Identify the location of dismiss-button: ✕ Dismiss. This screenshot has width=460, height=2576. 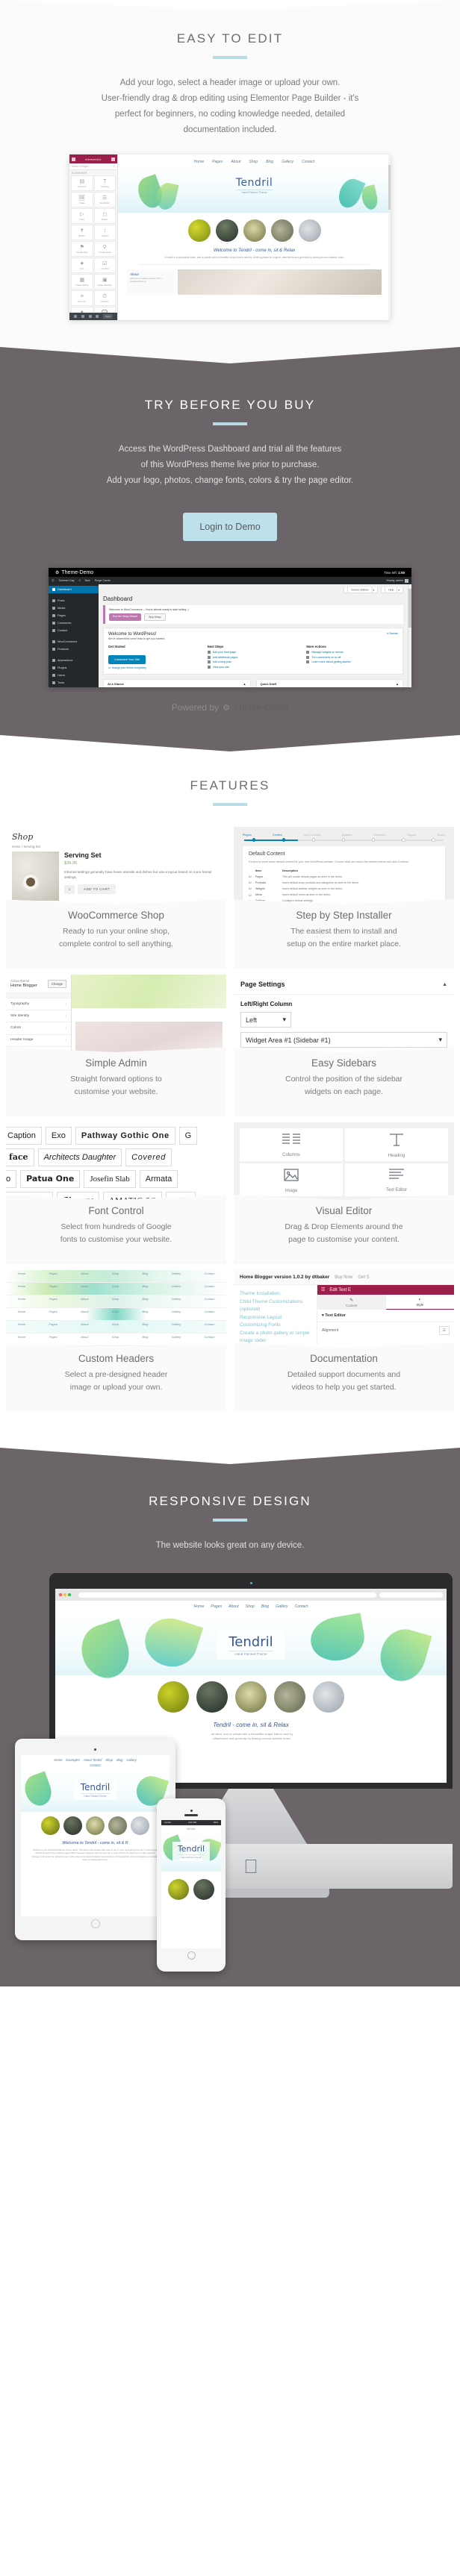
(392, 633).